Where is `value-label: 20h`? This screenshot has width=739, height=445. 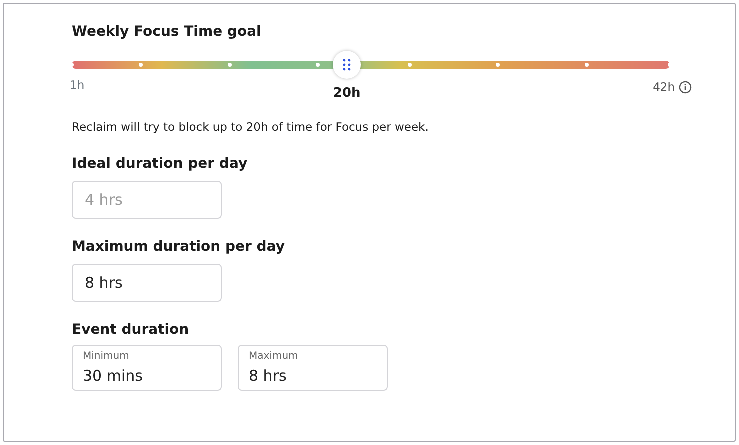
value-label: 20h is located at coordinates (347, 93).